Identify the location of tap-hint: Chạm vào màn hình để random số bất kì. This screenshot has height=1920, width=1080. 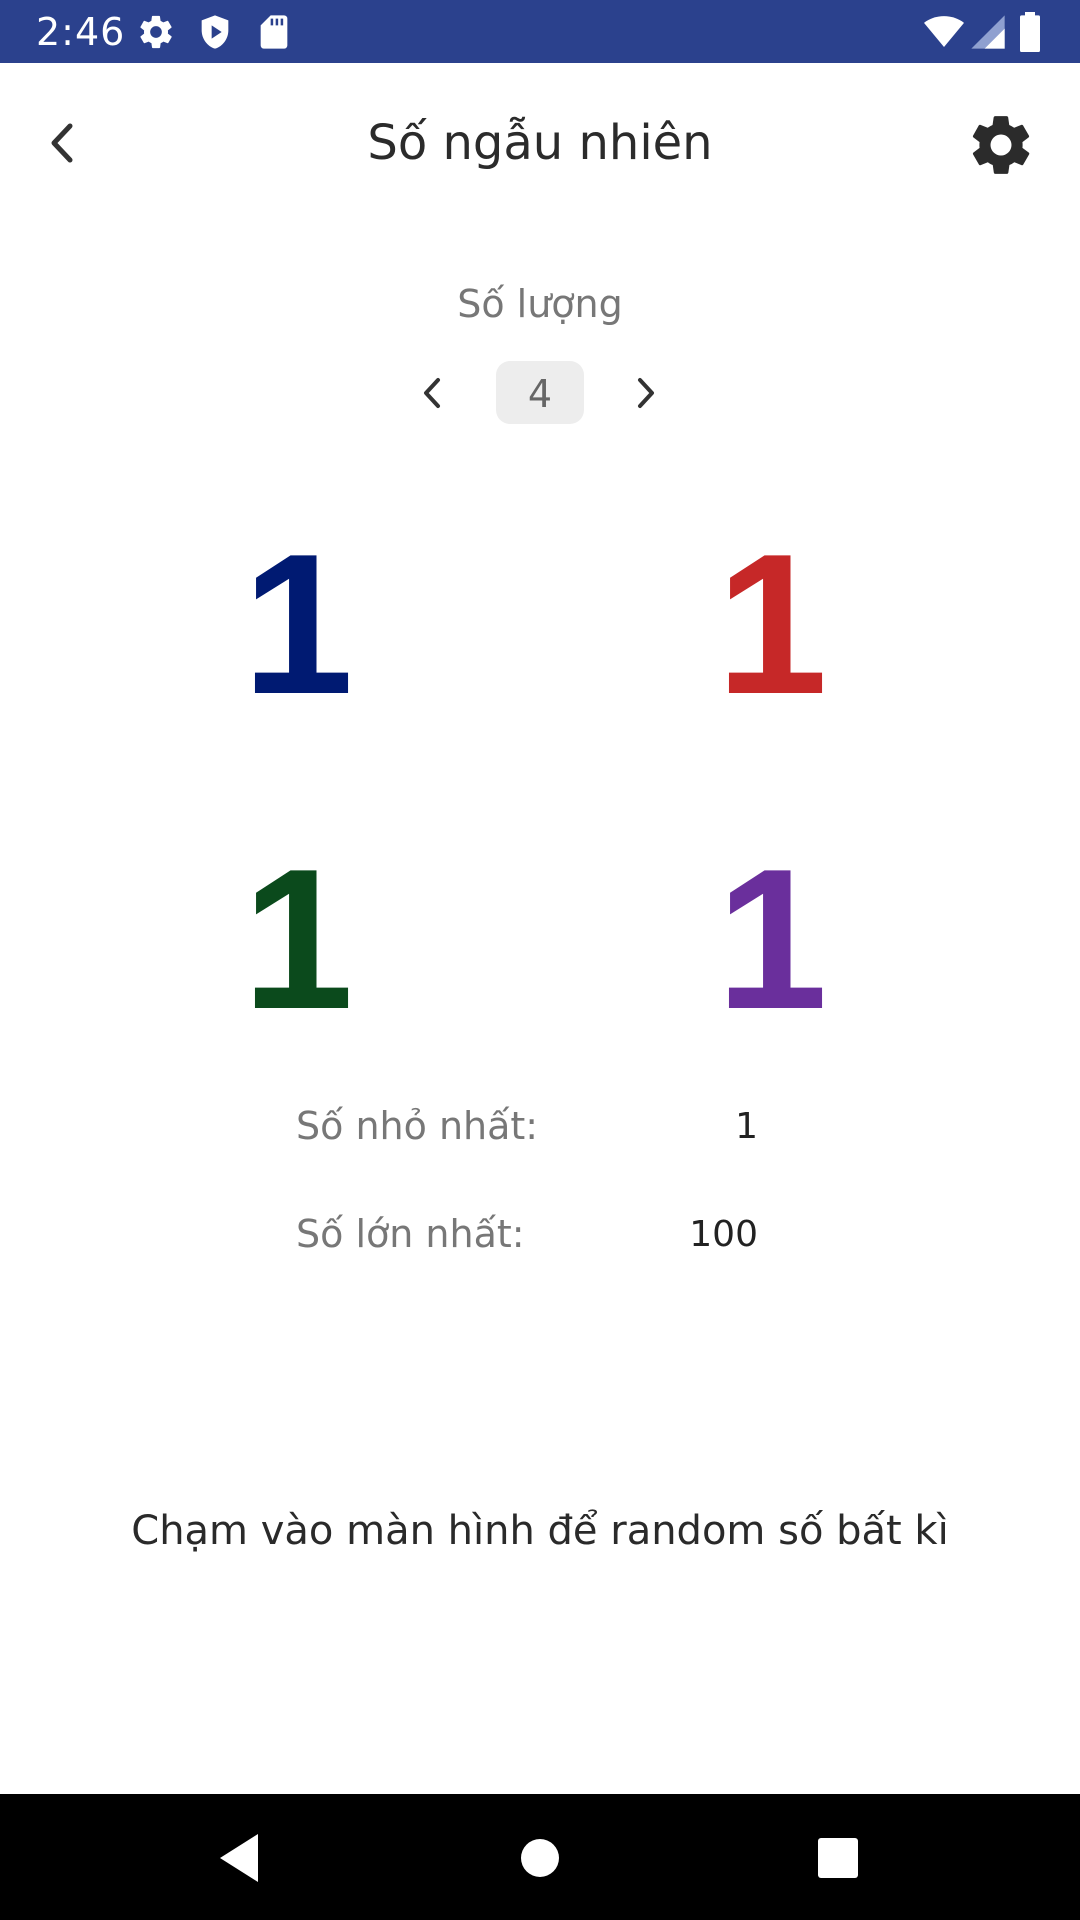
(540, 1531).